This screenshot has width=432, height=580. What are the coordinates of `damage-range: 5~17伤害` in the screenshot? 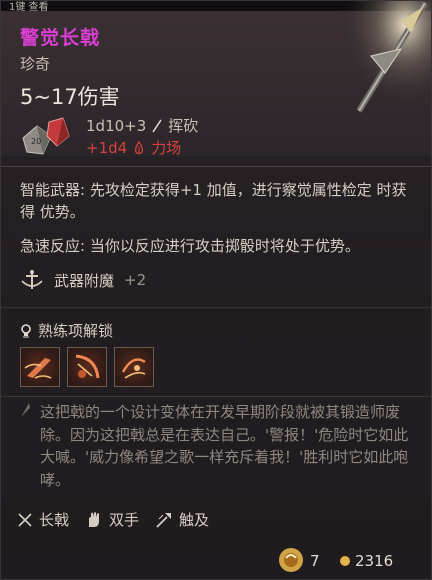 It's located at (70, 97).